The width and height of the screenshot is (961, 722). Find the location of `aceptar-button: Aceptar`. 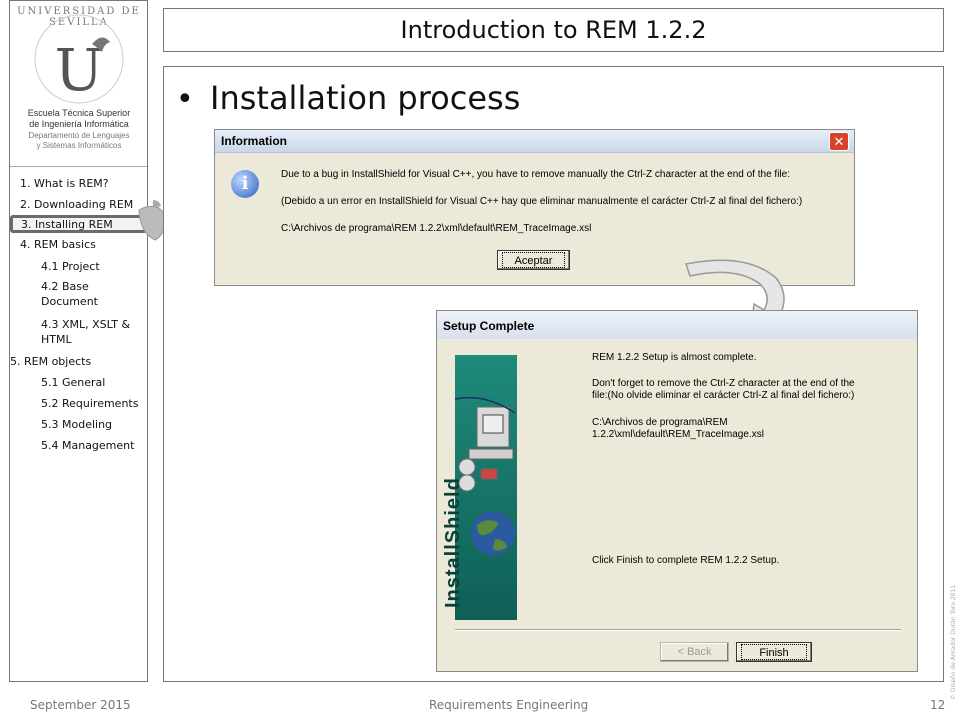

aceptar-button: Aceptar is located at coordinates (533, 260).